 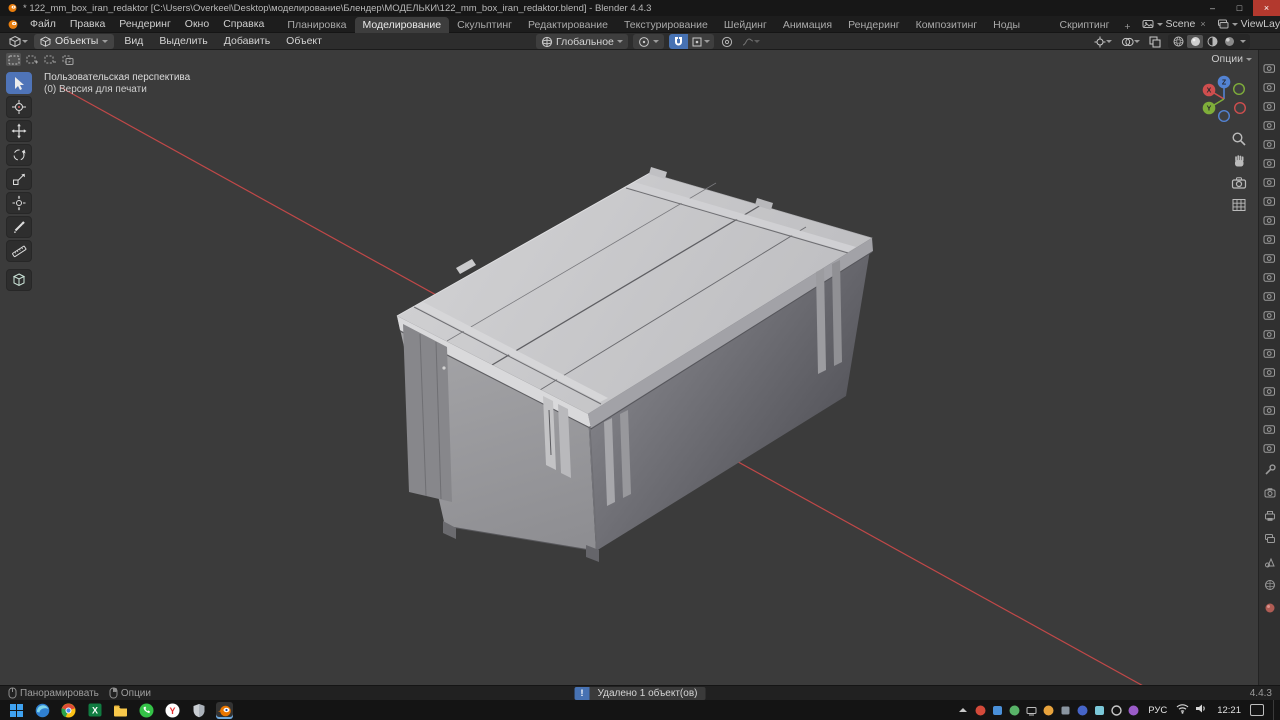 I want to click on shading-solid-button, so click(x=1195, y=41).